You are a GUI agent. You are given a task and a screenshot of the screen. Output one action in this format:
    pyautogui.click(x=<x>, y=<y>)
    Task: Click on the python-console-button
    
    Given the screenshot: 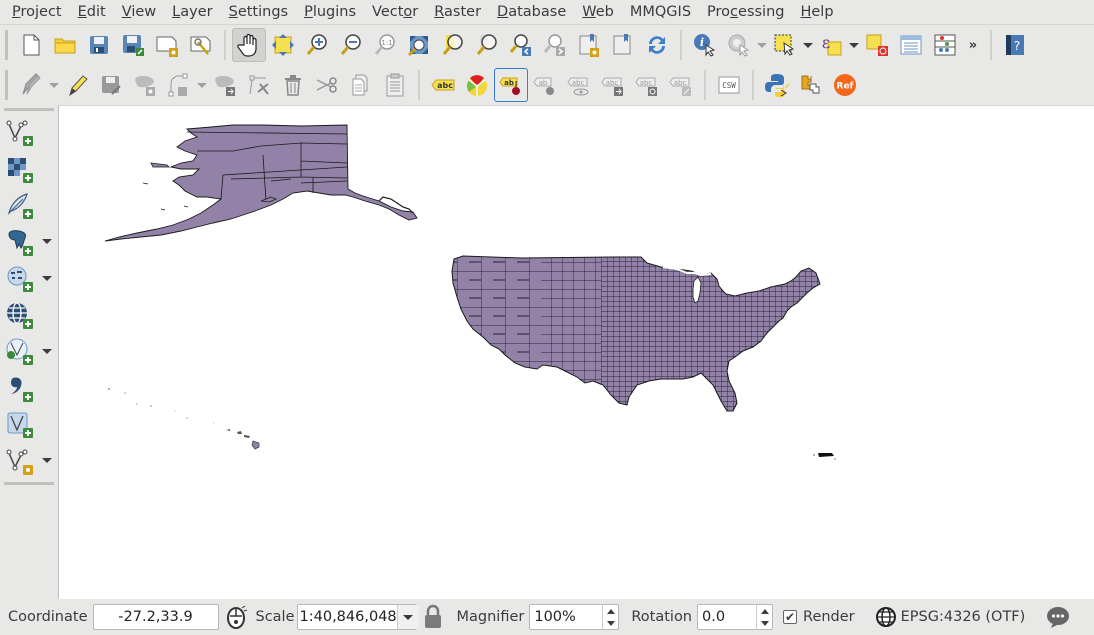 What is the action you would take?
    pyautogui.click(x=777, y=85)
    